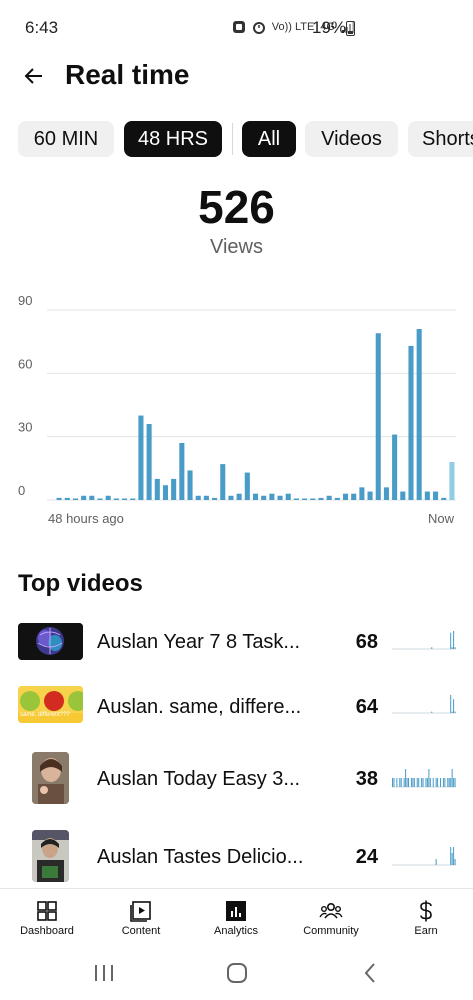  Describe the element at coordinates (236, 856) in the screenshot. I see `video-row: Auslan Tastes Delicio... 24` at that location.